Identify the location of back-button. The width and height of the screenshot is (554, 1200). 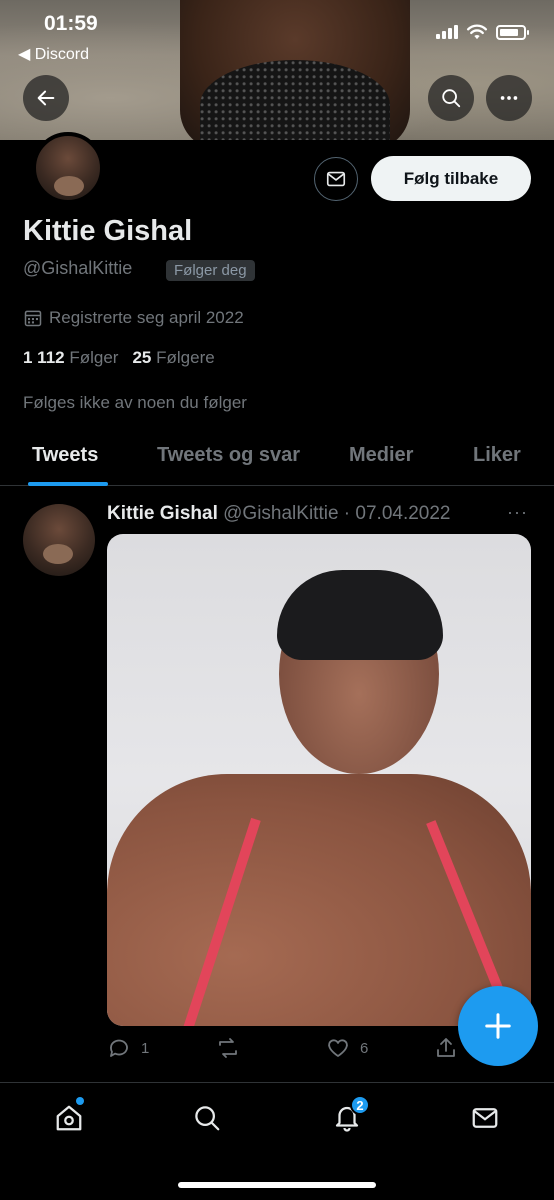
(46, 98).